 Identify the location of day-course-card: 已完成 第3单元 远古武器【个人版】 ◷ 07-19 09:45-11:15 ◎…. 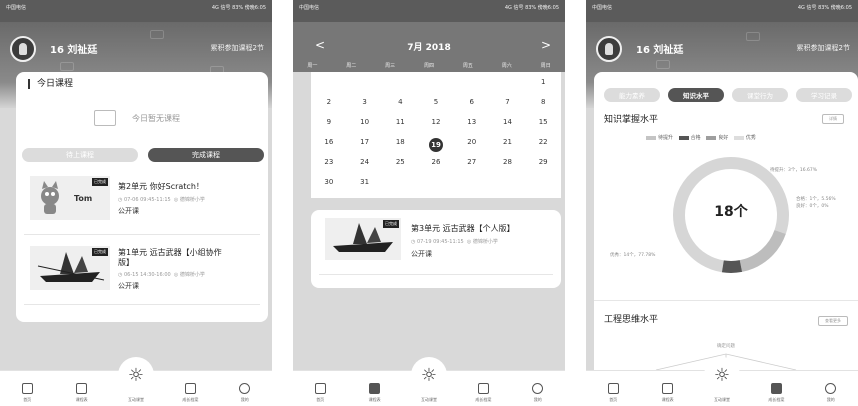
(436, 249).